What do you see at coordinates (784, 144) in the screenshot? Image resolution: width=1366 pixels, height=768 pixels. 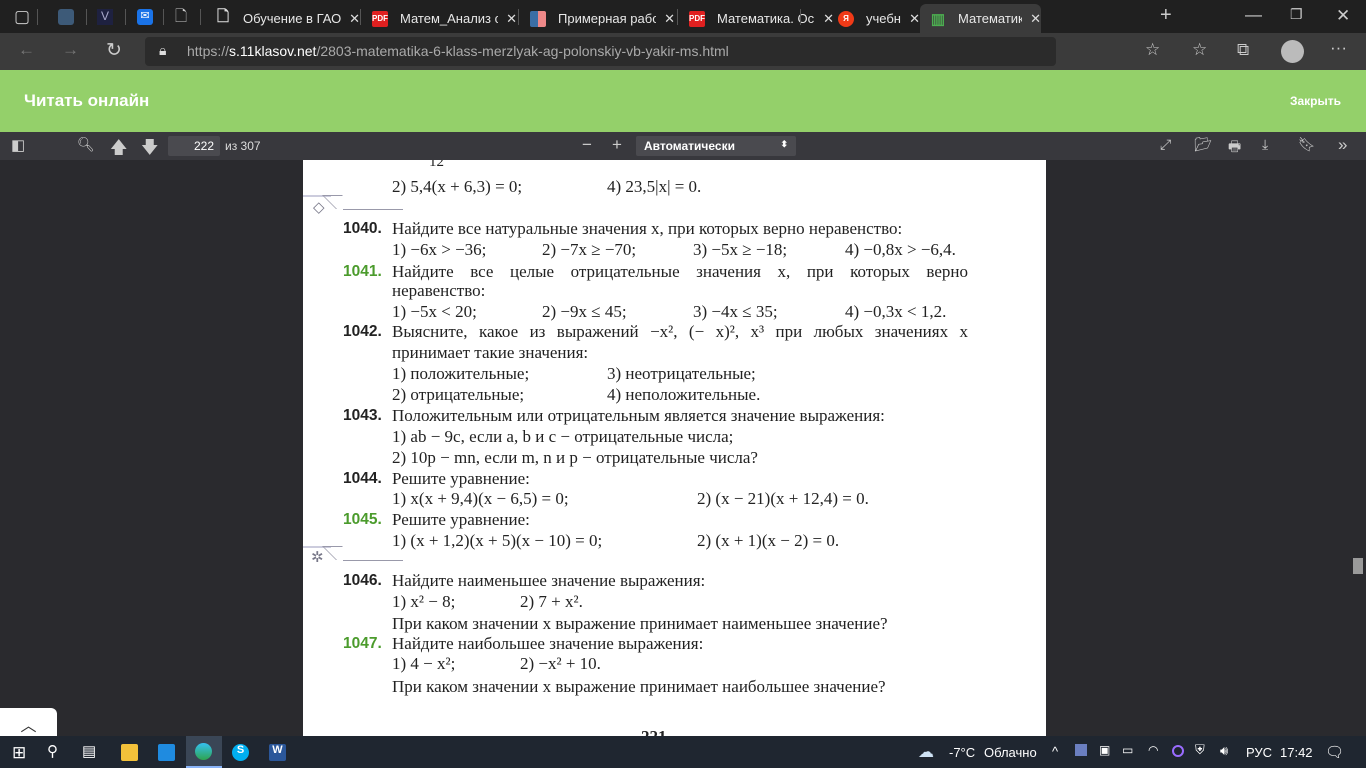 I see `select-arrows-icon: ⬍` at bounding box center [784, 144].